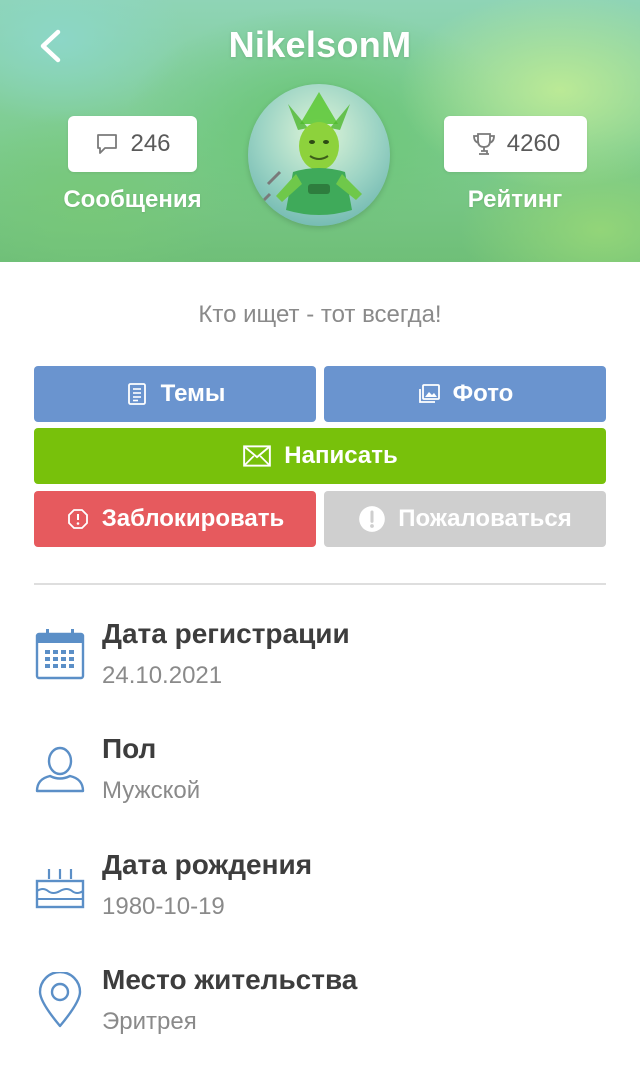  What do you see at coordinates (162, 675) in the screenshot?
I see `registration-date-value: 24.10.2021` at bounding box center [162, 675].